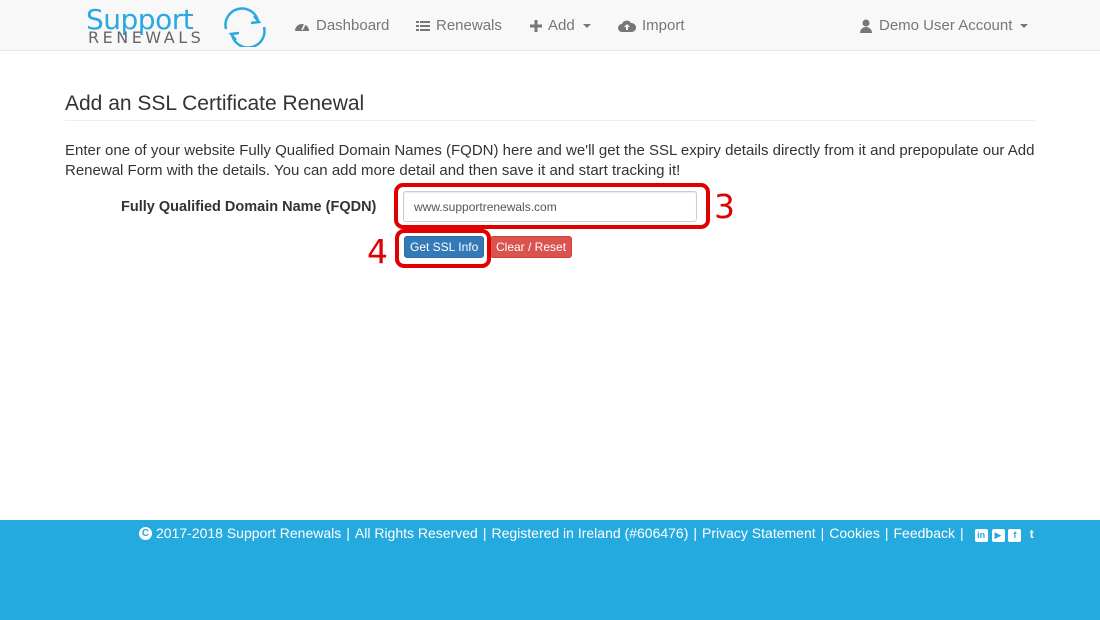 This screenshot has height=620, width=1100. I want to click on footer-registered: Registered in Ireland (#606476), so click(590, 533).